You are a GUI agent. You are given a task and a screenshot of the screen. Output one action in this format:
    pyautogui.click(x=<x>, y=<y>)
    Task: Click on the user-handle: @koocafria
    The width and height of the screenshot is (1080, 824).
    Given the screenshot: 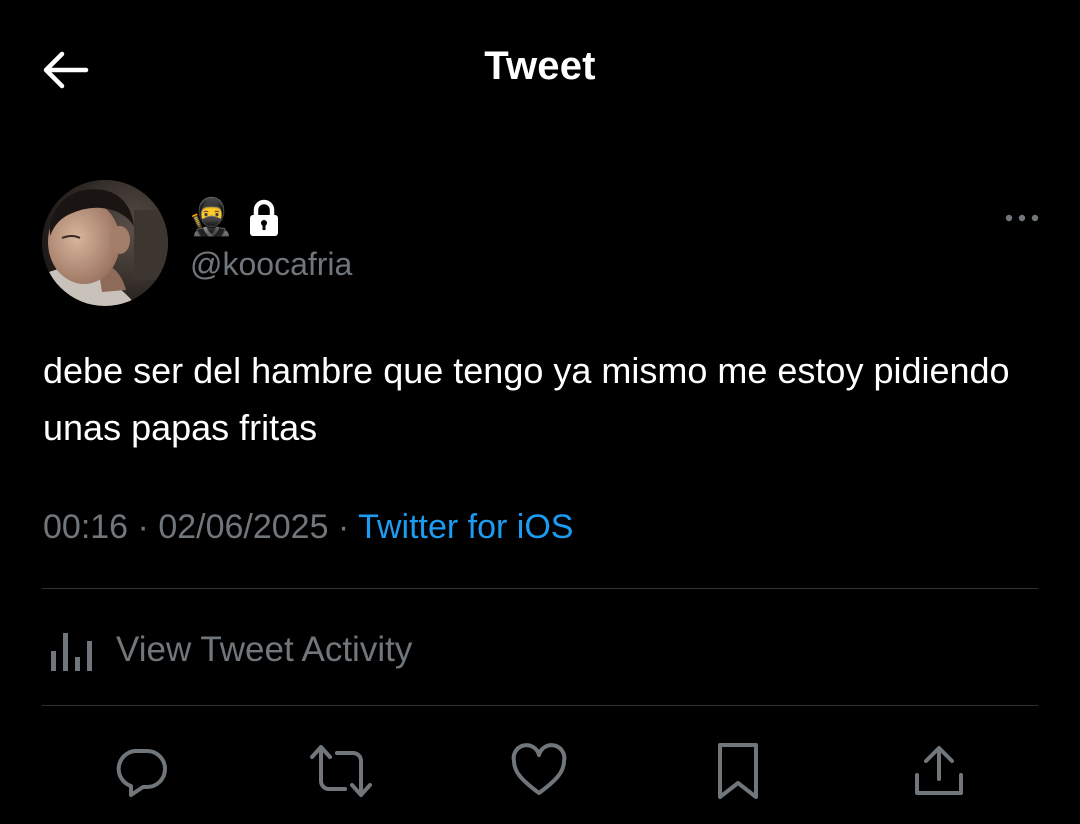 What is the action you would take?
    pyautogui.click(x=271, y=264)
    